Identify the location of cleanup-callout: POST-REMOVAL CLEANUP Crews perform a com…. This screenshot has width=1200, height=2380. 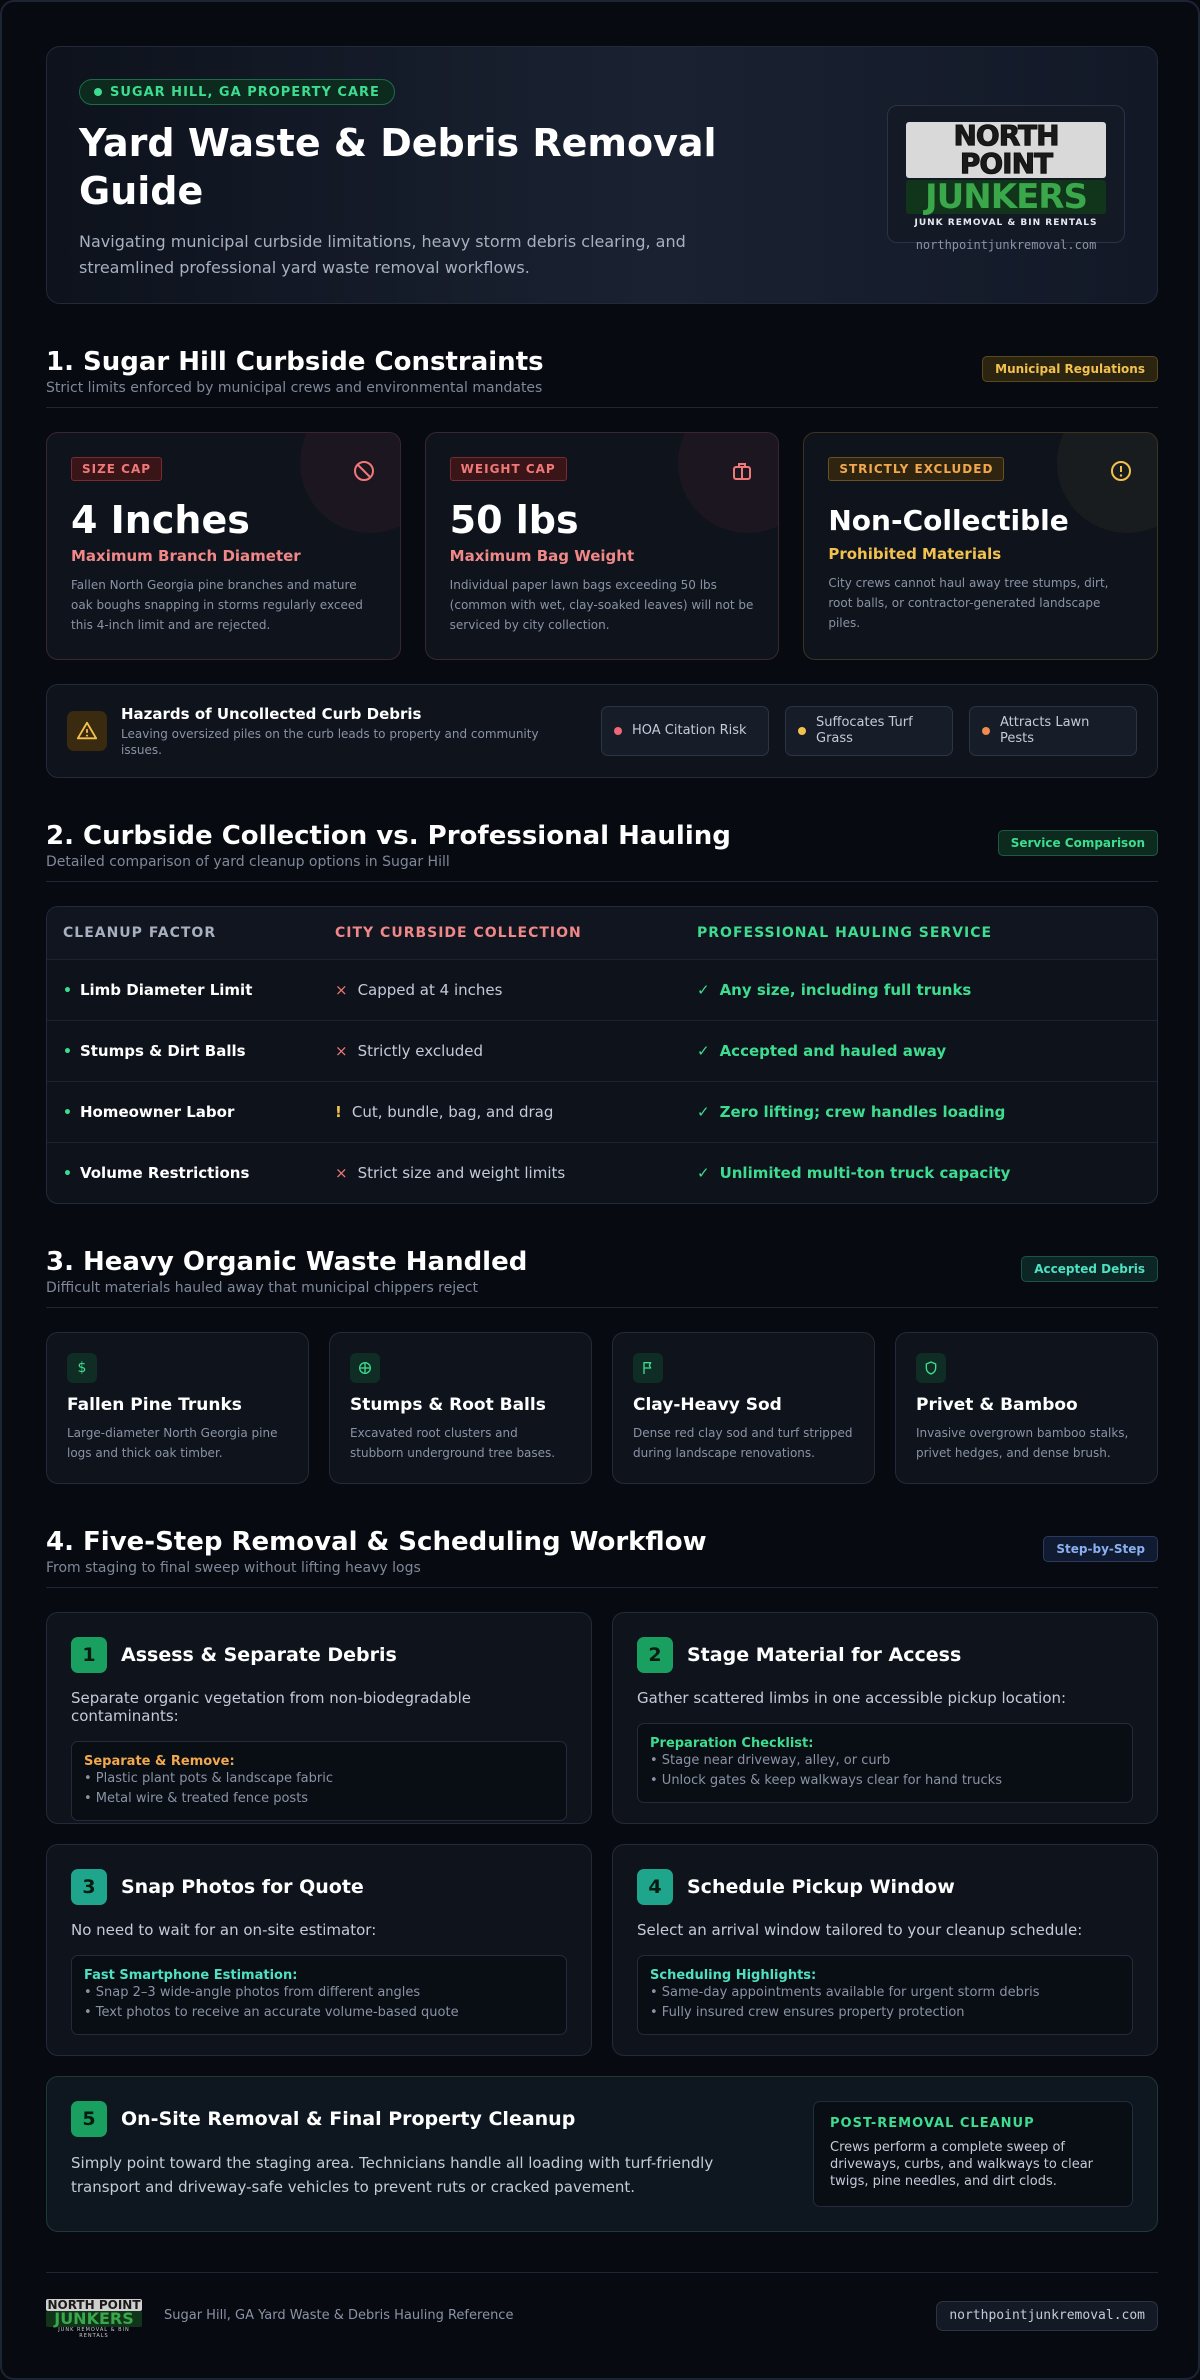
(973, 2154).